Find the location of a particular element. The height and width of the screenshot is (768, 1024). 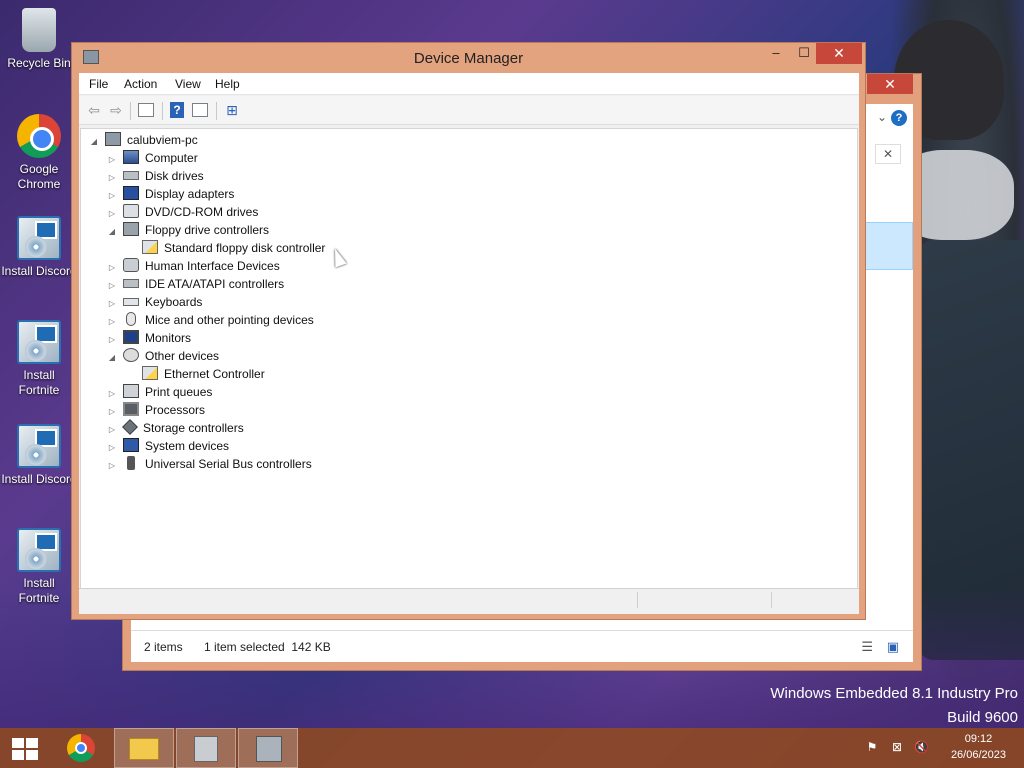

tree-node-label: Standard floppy disk controller is located at coordinates (245, 248).